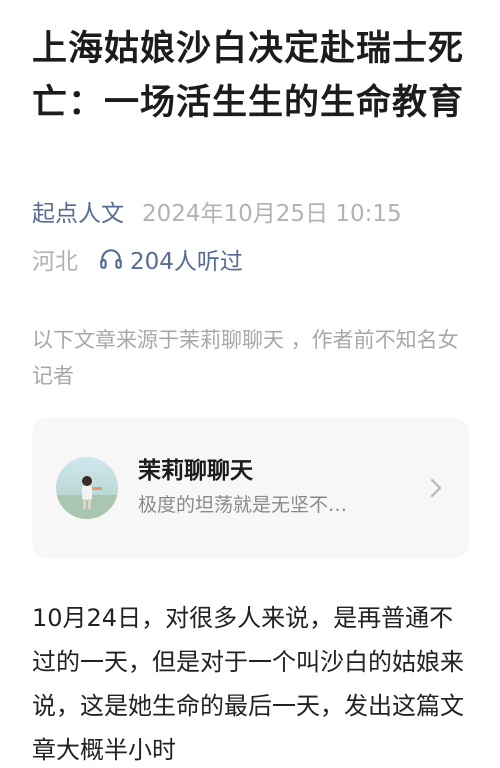  Describe the element at coordinates (87, 488) in the screenshot. I see `avatar` at that location.